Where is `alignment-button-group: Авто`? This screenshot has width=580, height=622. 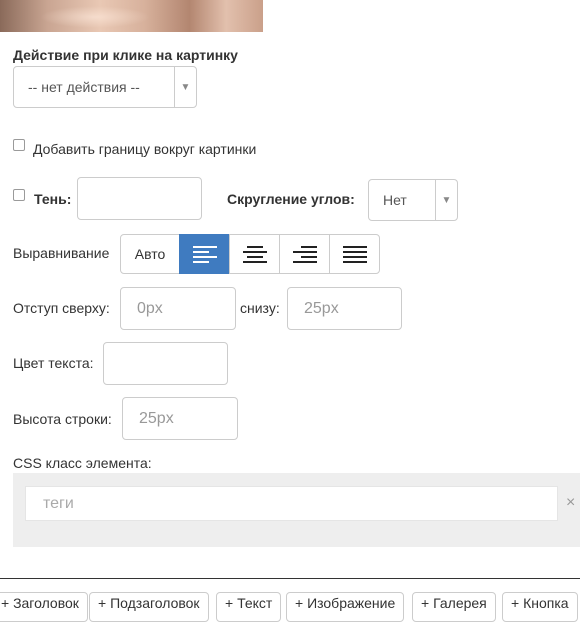
alignment-button-group: Авто is located at coordinates (250, 254).